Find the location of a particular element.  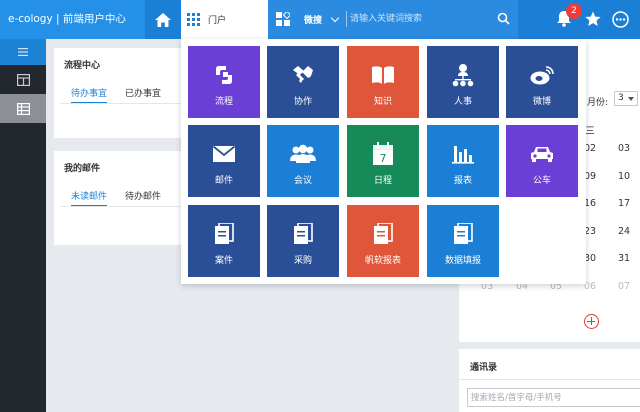

portal-tile-label: 日程 is located at coordinates (382, 181).